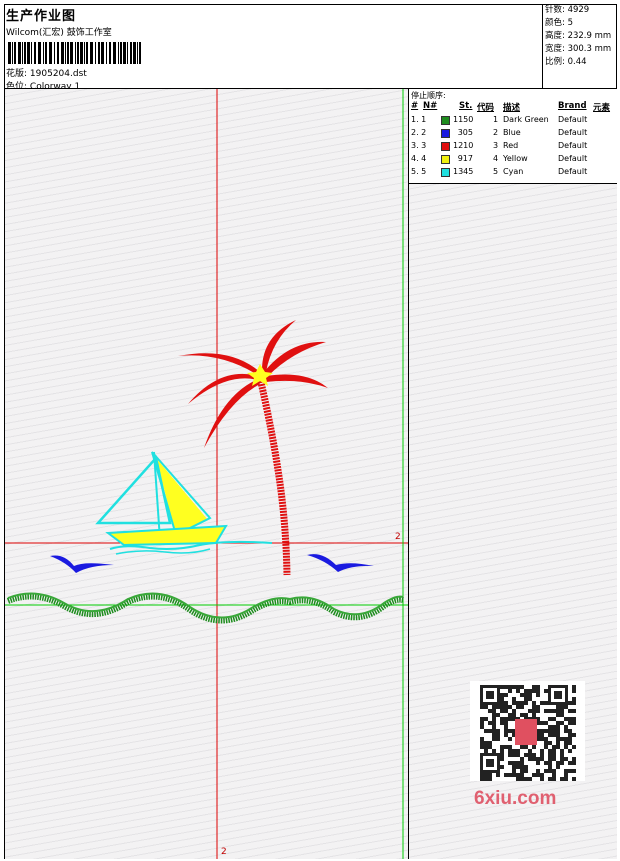  I want to click on row-index: 3. 3, so click(419, 145).